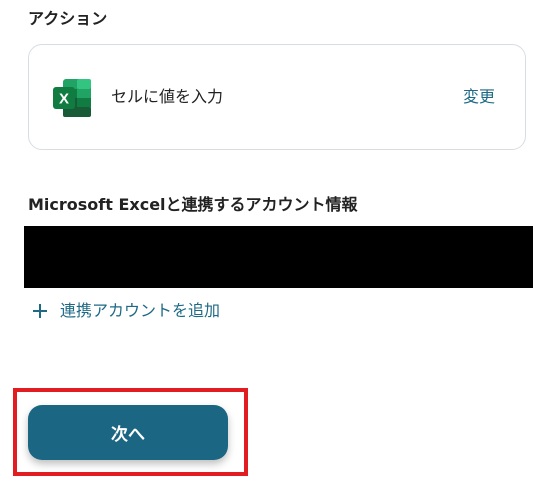  I want to click on account-section-heading: Microsoft Excelと連携するアカウント情報, so click(193, 204).